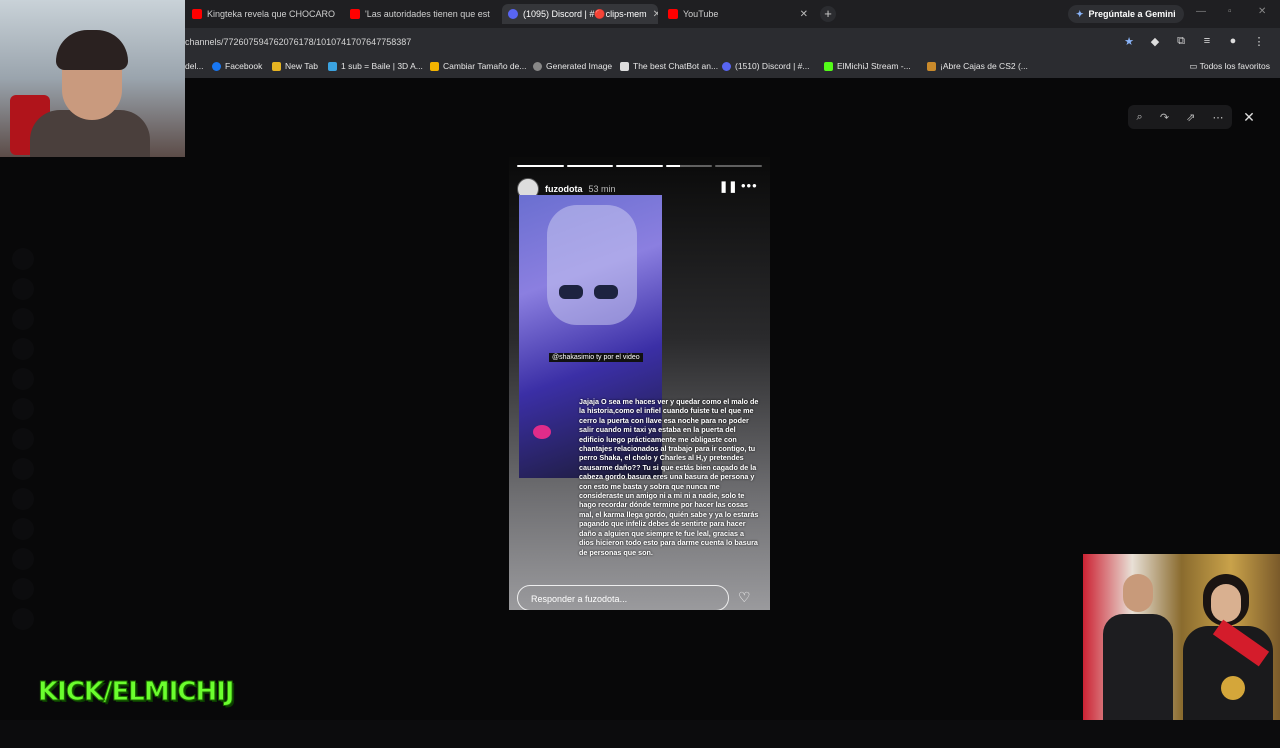  Describe the element at coordinates (137, 692) in the screenshot. I see `kick-channel-label: KICK/ELMICHIJ` at that location.